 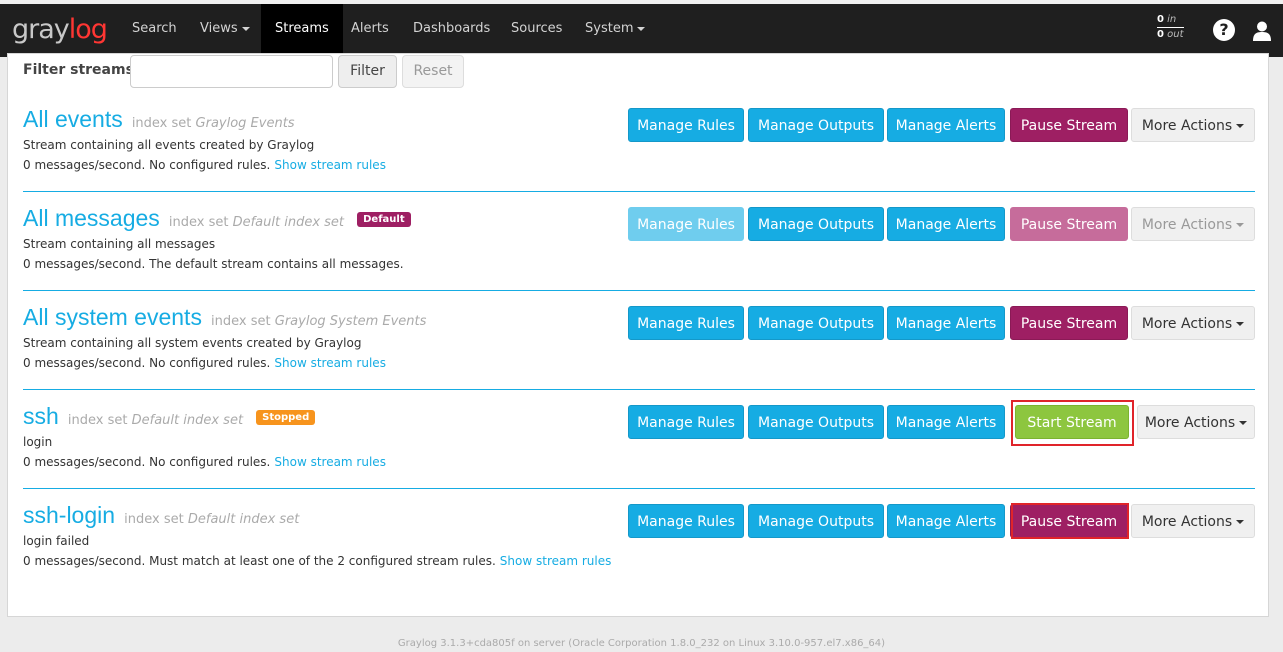 What do you see at coordinates (154, 30) in the screenshot?
I see `nav-search: Search` at bounding box center [154, 30].